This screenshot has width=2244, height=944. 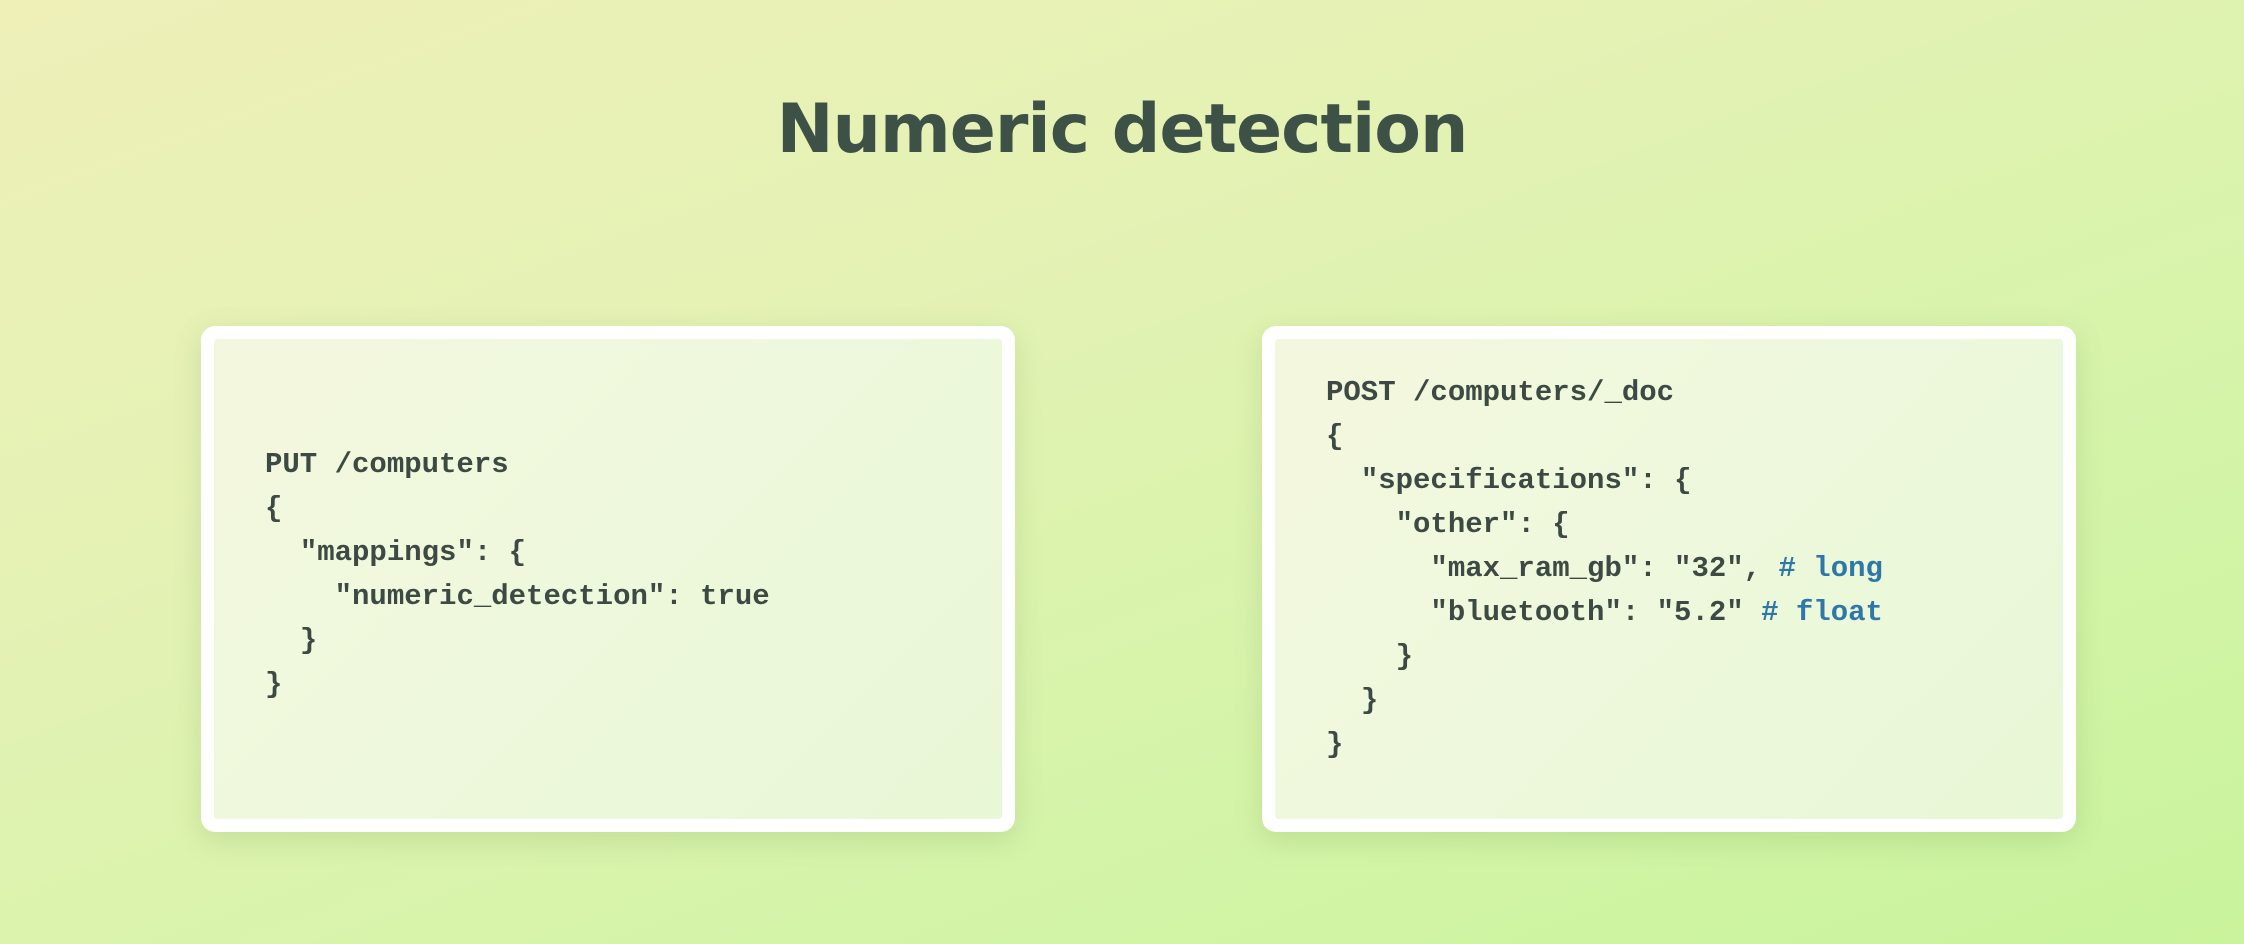 I want to click on code-line: "other": {, so click(x=1604, y=525).